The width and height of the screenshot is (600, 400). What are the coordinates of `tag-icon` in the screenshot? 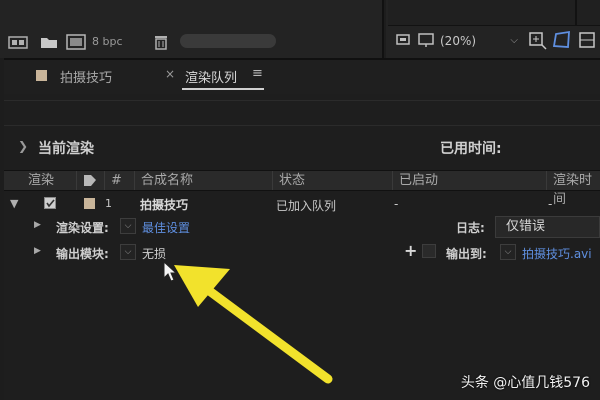 It's located at (90, 180).